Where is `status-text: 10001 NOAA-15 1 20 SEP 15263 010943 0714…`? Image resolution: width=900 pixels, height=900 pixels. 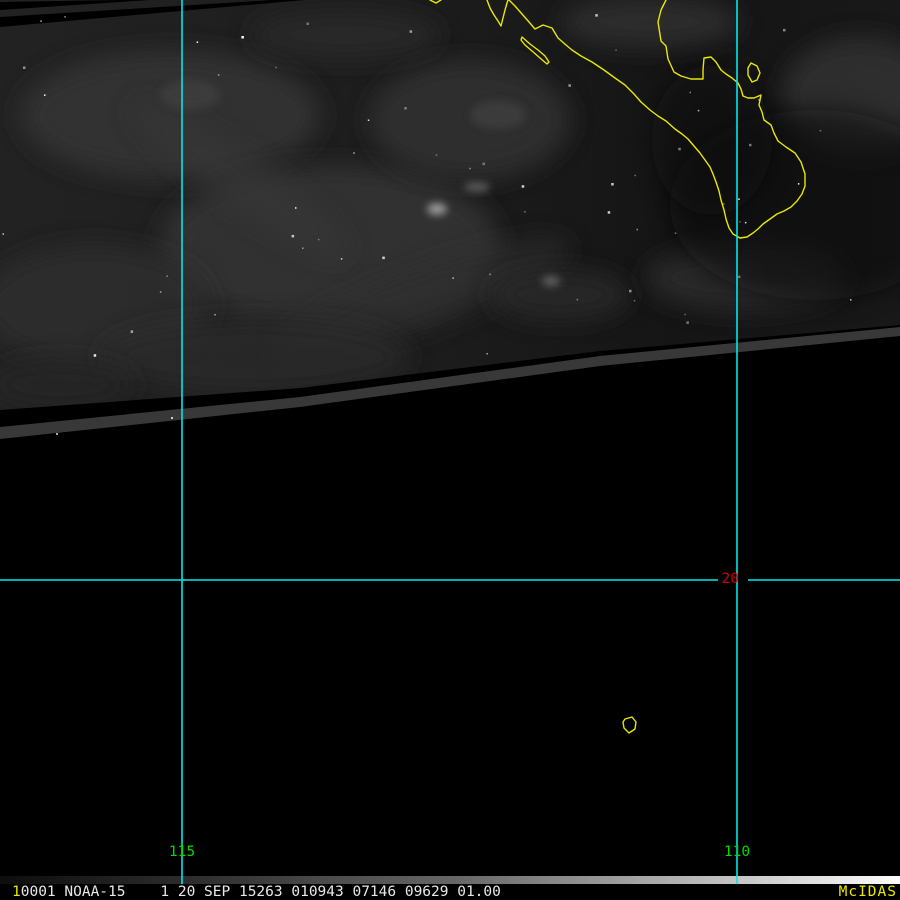 status-text: 10001 NOAA-15 1 20 SEP 15263 010943 0714… is located at coordinates (250, 892).